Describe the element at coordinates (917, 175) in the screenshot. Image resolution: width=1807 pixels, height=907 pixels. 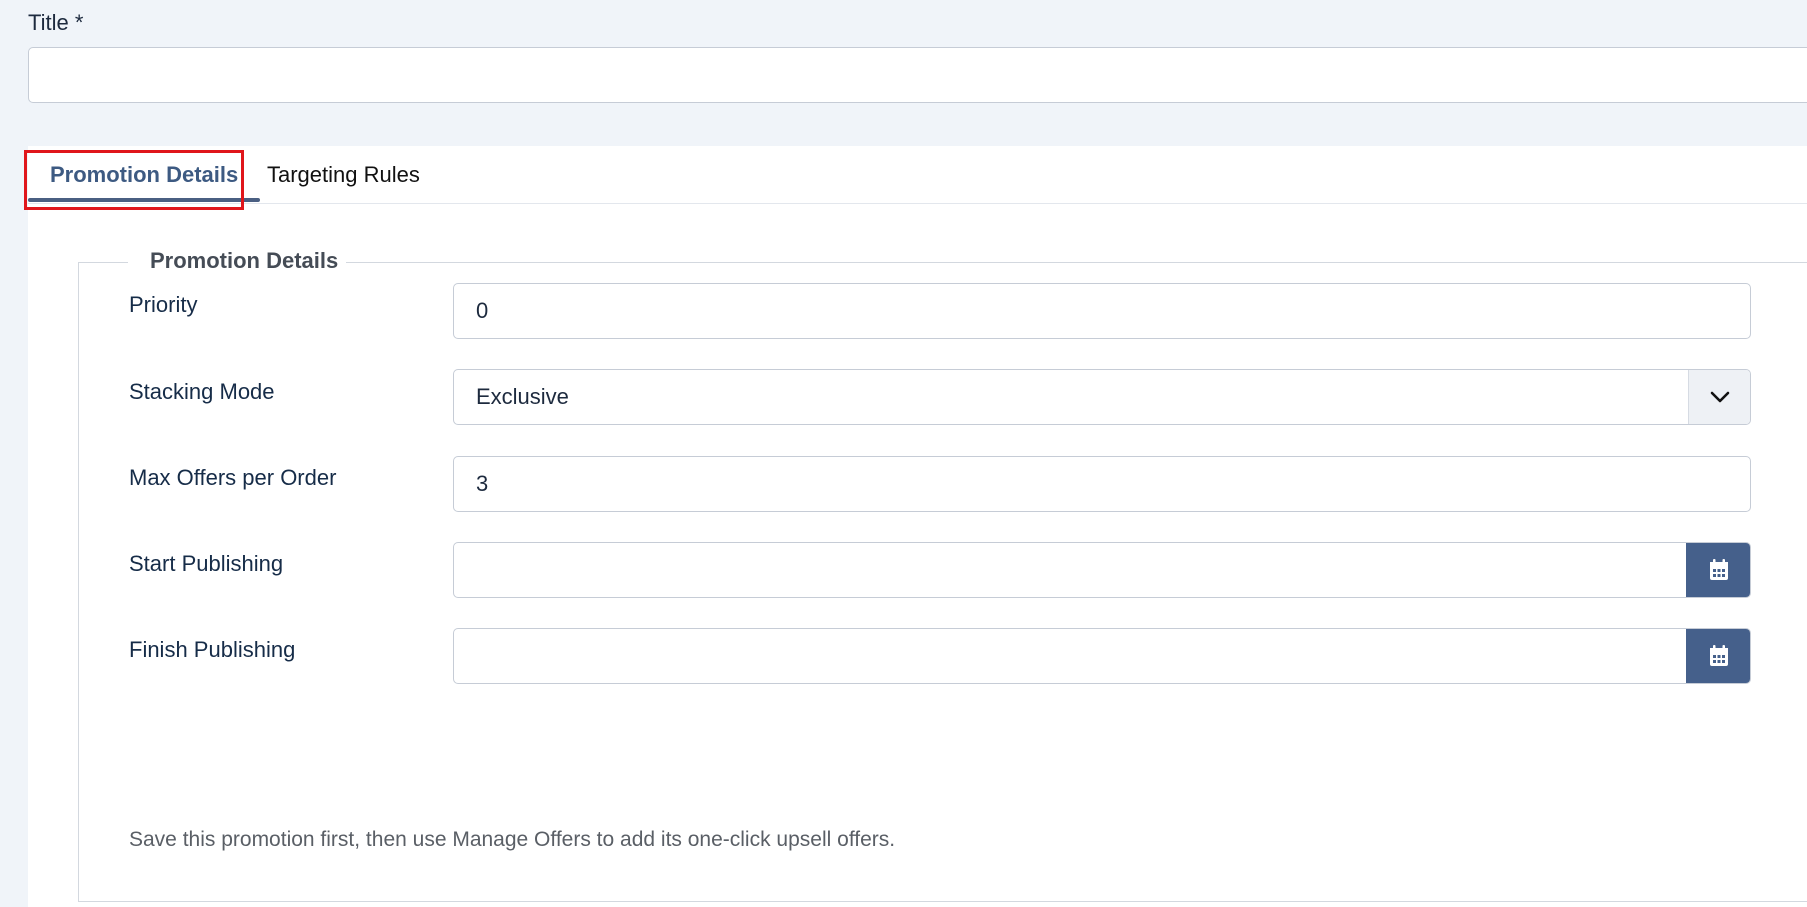
I see `tab-bar: Promotion Details Targeting Rules` at that location.